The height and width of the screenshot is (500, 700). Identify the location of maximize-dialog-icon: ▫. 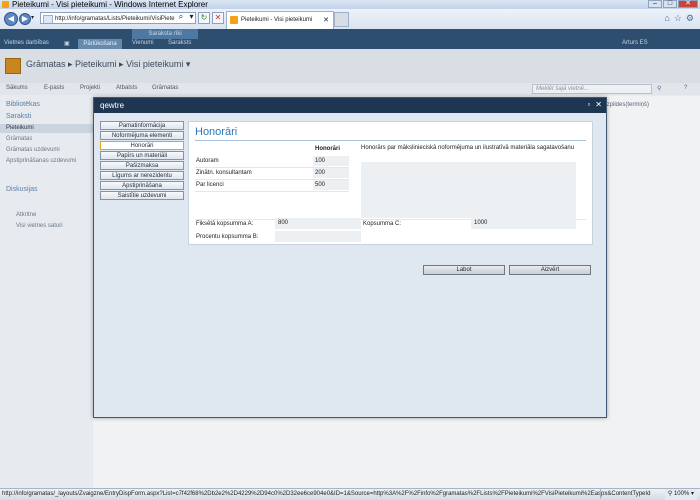
(588, 104).